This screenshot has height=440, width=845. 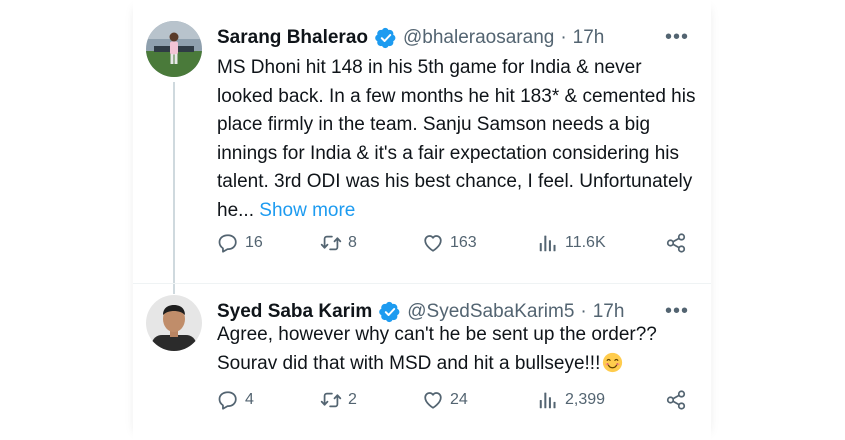 I want to click on tweet-actions: 4 2 24 2,399, so click(x=457, y=402).